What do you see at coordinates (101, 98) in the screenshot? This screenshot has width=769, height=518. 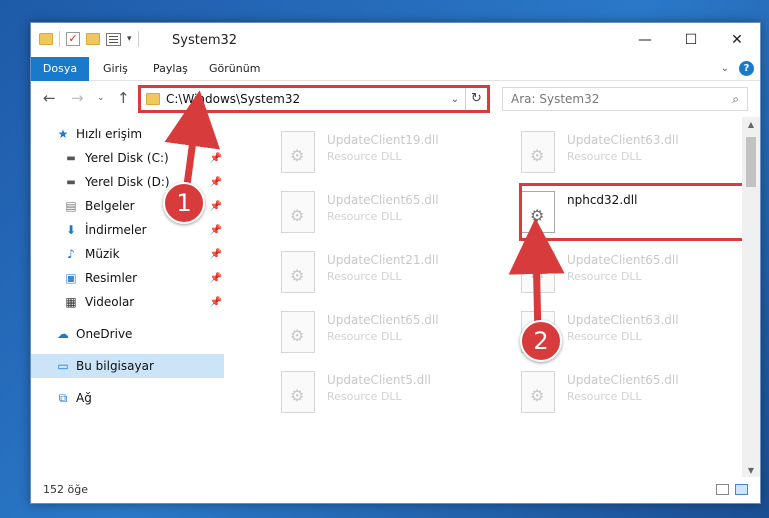 I see `recent-locations-chevron-icon: ⌄` at bounding box center [101, 98].